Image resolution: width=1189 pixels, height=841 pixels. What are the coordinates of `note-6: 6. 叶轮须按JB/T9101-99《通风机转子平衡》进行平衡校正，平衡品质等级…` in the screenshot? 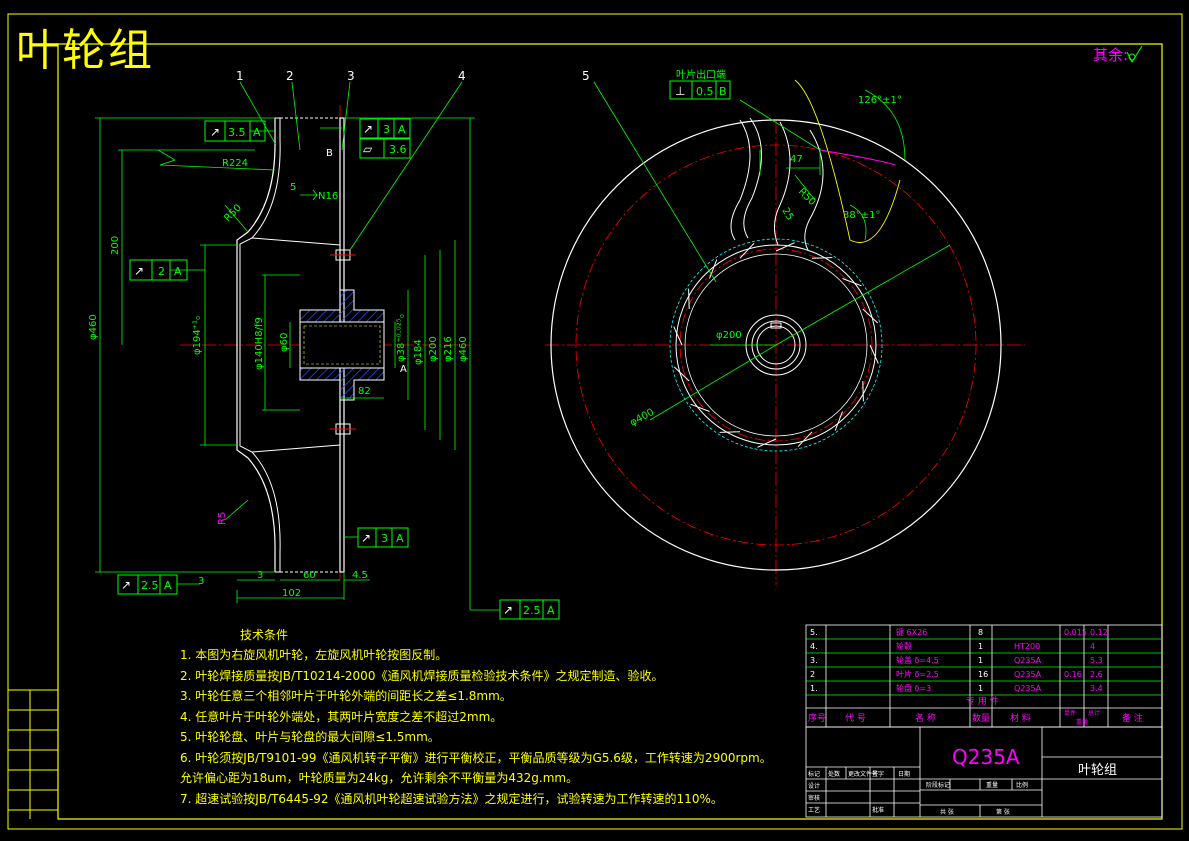 It's located at (476, 757).